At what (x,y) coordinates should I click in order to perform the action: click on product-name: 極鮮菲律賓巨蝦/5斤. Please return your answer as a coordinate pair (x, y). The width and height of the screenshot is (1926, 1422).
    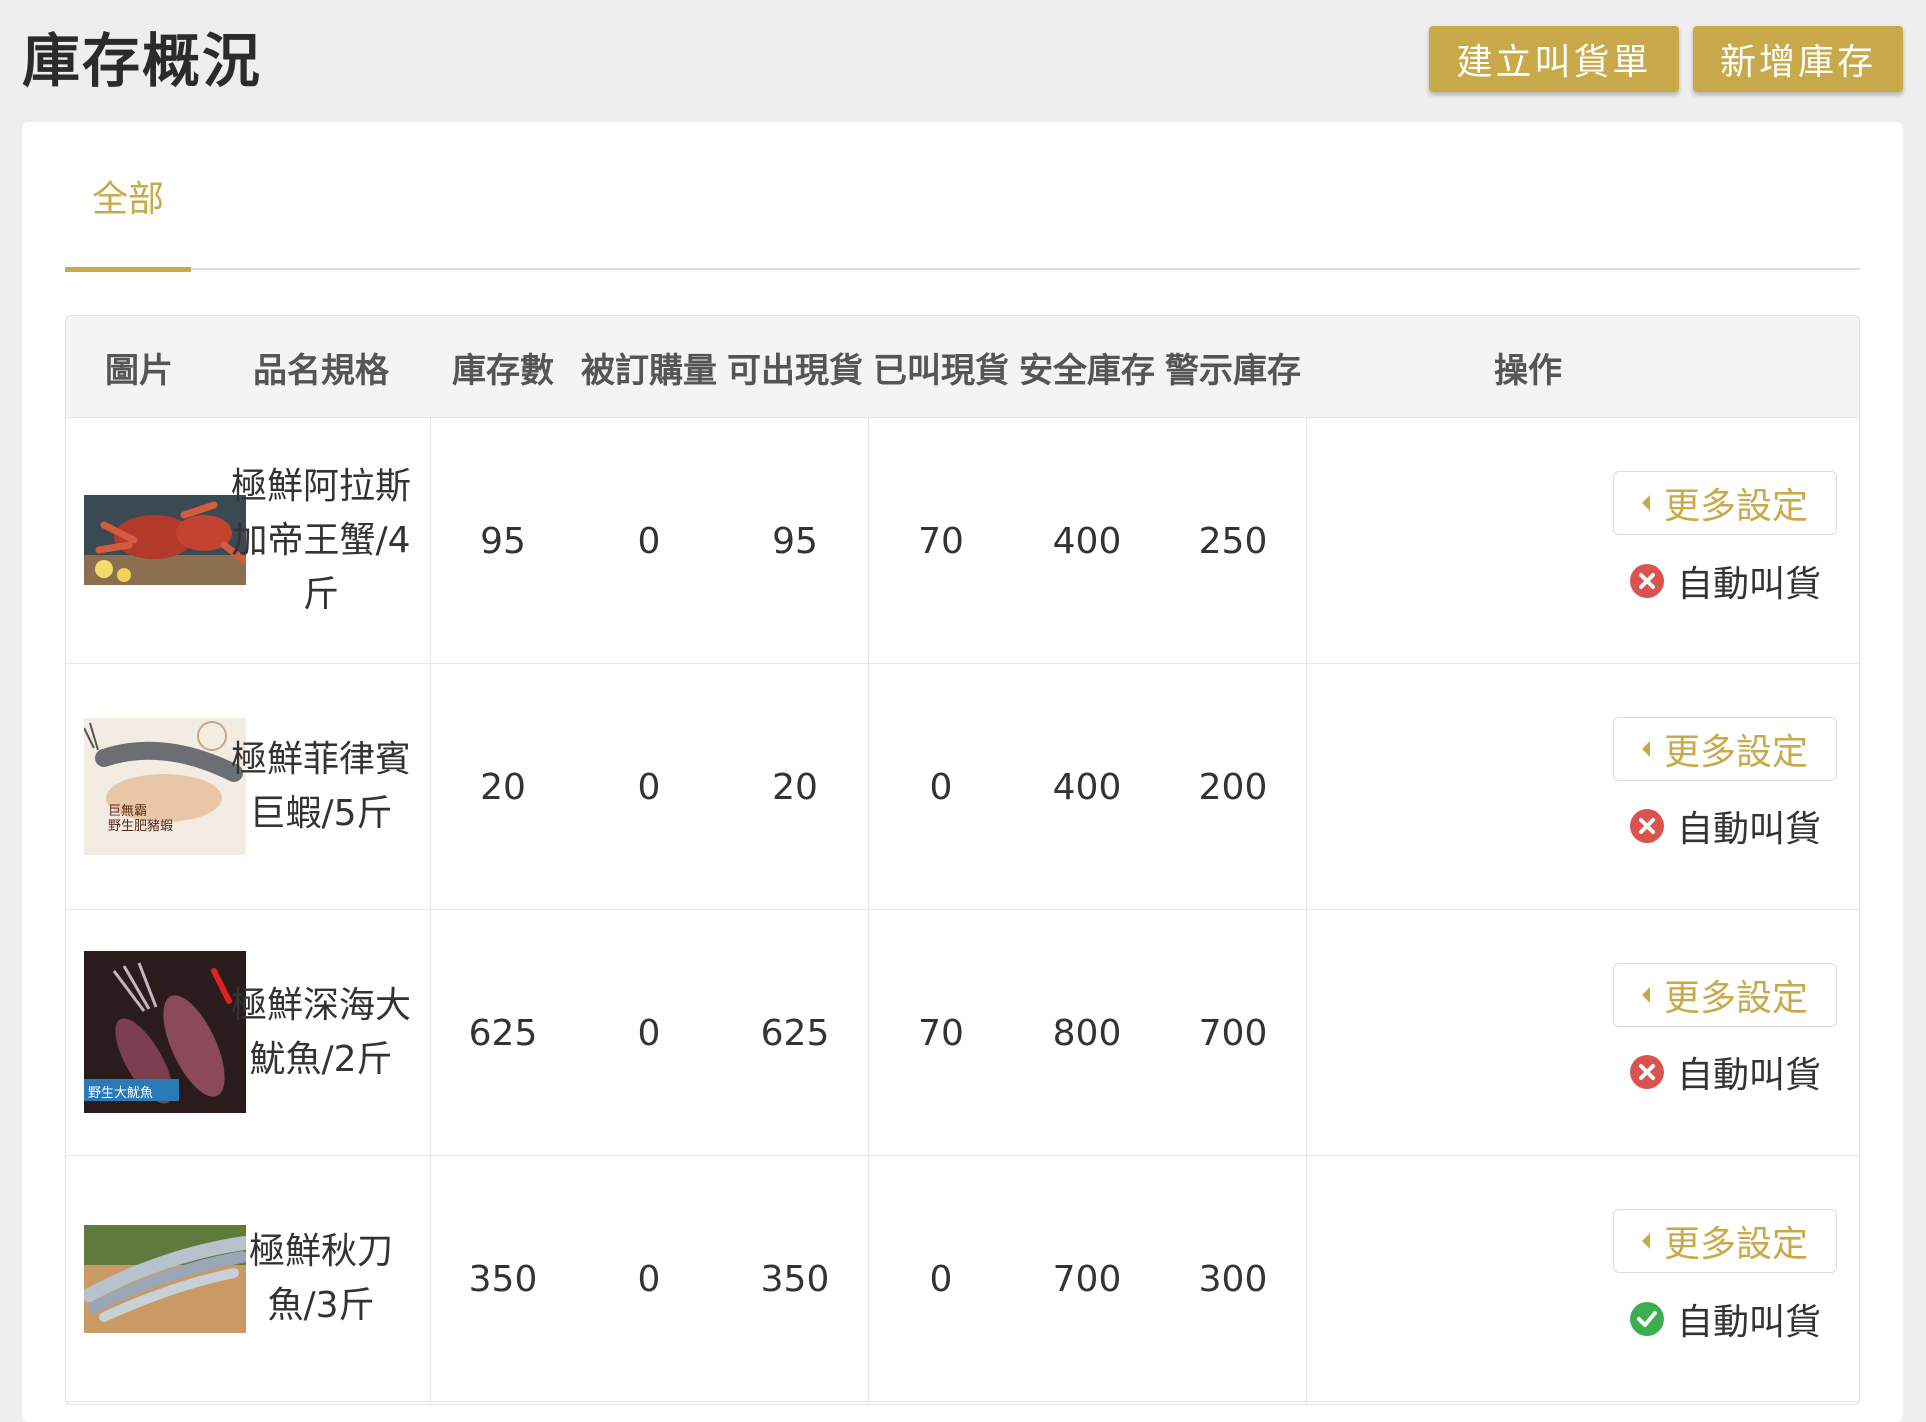
    Looking at the image, I should click on (320, 786).